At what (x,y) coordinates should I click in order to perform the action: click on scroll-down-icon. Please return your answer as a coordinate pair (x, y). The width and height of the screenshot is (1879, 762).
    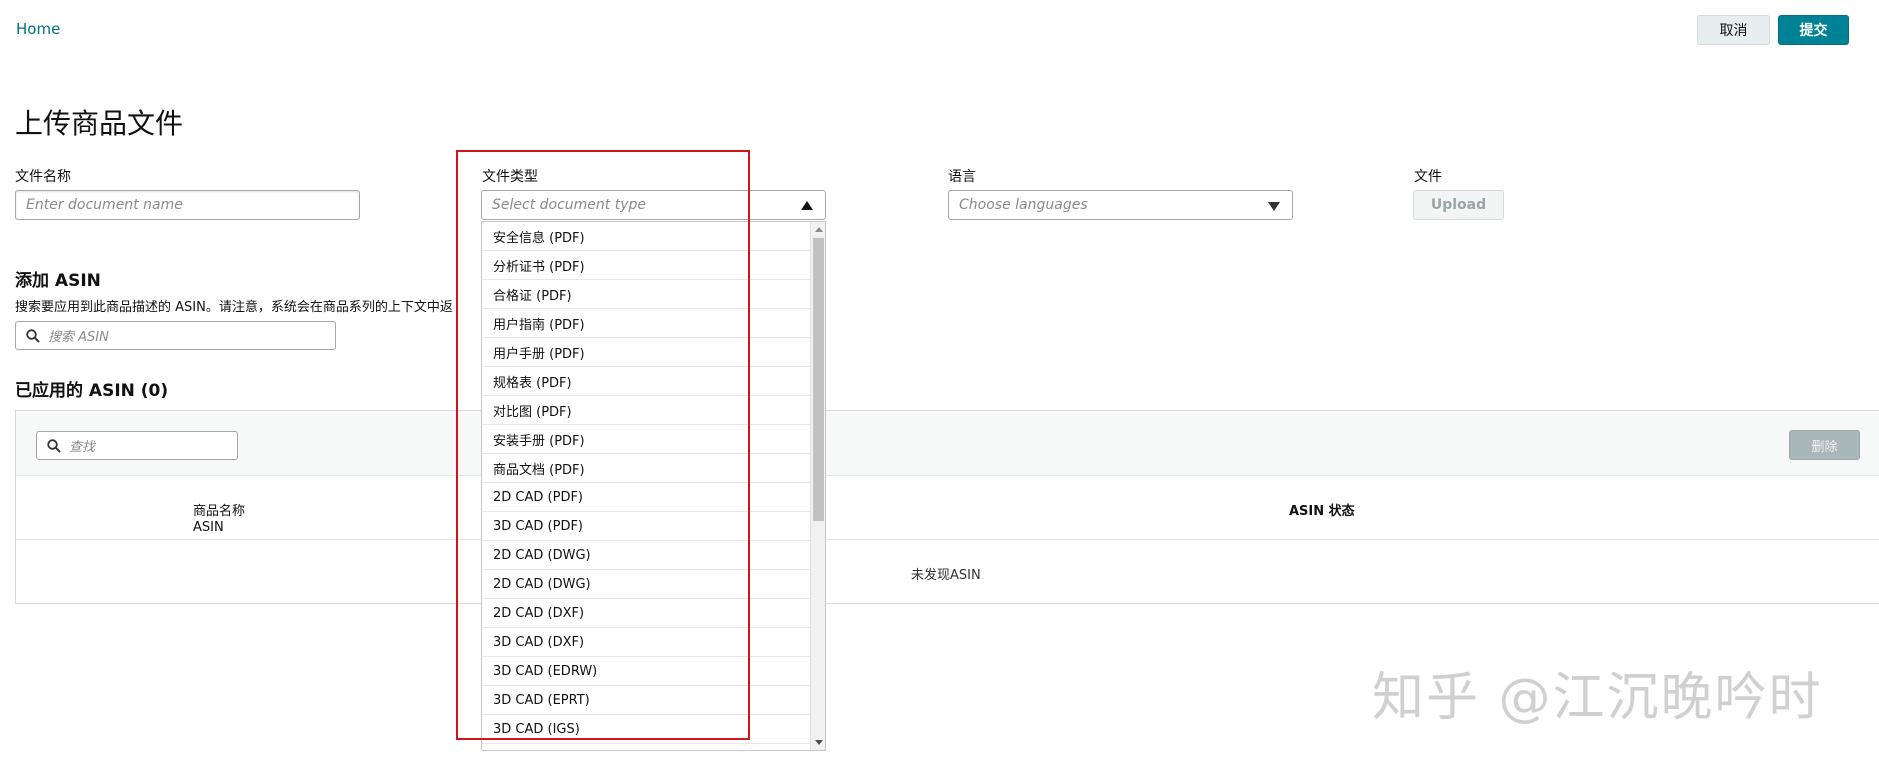
    Looking at the image, I should click on (819, 742).